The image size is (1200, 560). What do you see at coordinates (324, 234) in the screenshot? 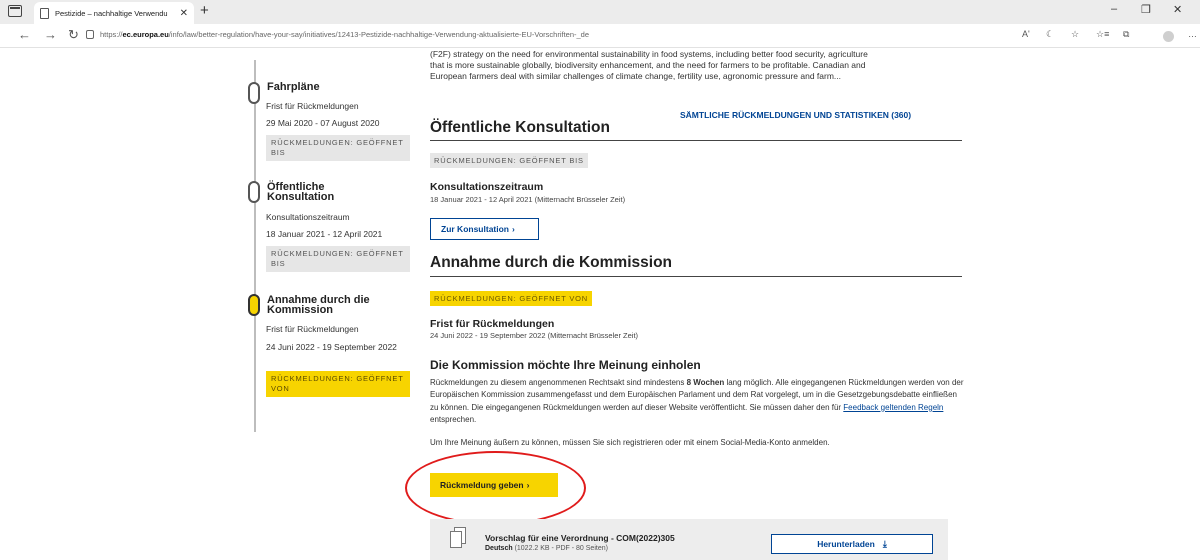
I see `timeline-step-dates: 18 Januar 2021 - 12 April 2021` at bounding box center [324, 234].